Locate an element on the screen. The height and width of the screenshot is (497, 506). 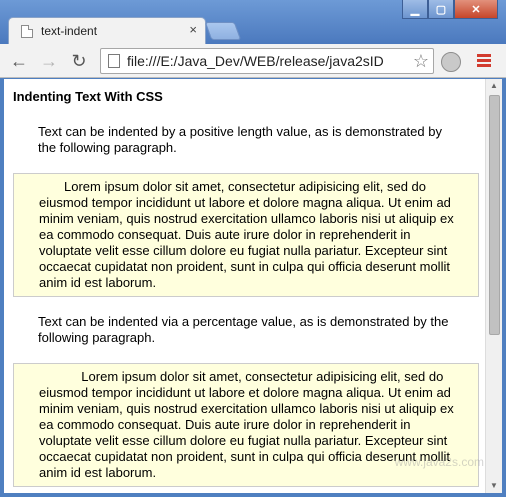
vertical-scrollbar: ▲ ▼ is located at coordinates (493, 286).